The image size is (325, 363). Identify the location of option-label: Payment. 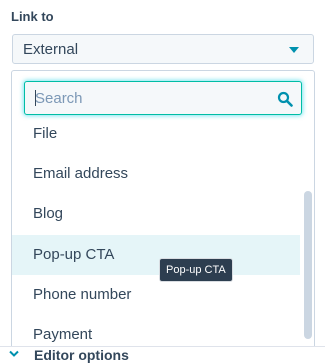
(63, 334).